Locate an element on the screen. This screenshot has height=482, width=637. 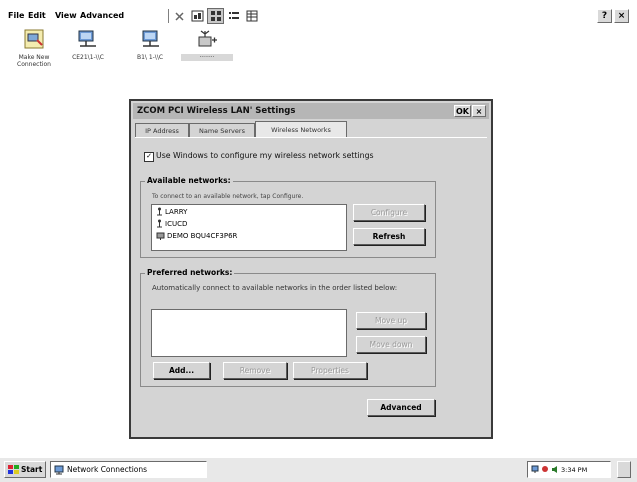
task-label: Network Connections is located at coordinates (107, 469).